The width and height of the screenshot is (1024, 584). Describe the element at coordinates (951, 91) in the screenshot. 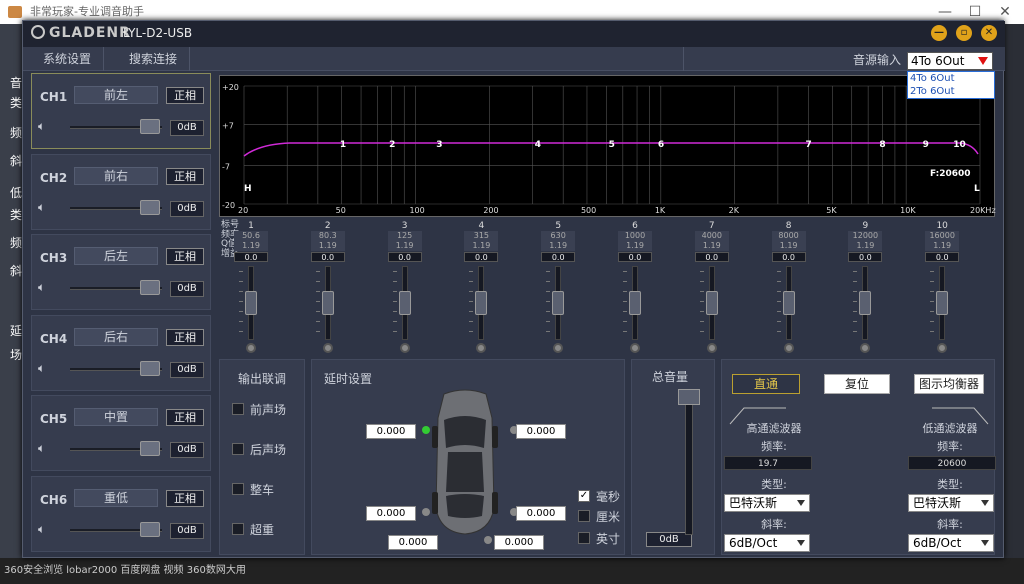

I see `source-option: 2To 6Out` at that location.